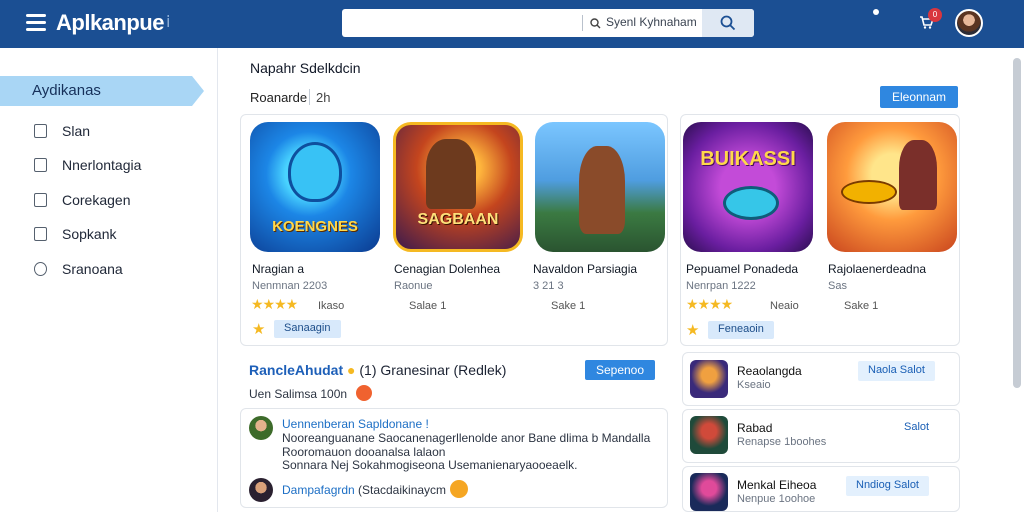 The height and width of the screenshot is (512, 1024). Describe the element at coordinates (877, 269) in the screenshot. I see `app-name: Rajolaenerdeadna` at that location.